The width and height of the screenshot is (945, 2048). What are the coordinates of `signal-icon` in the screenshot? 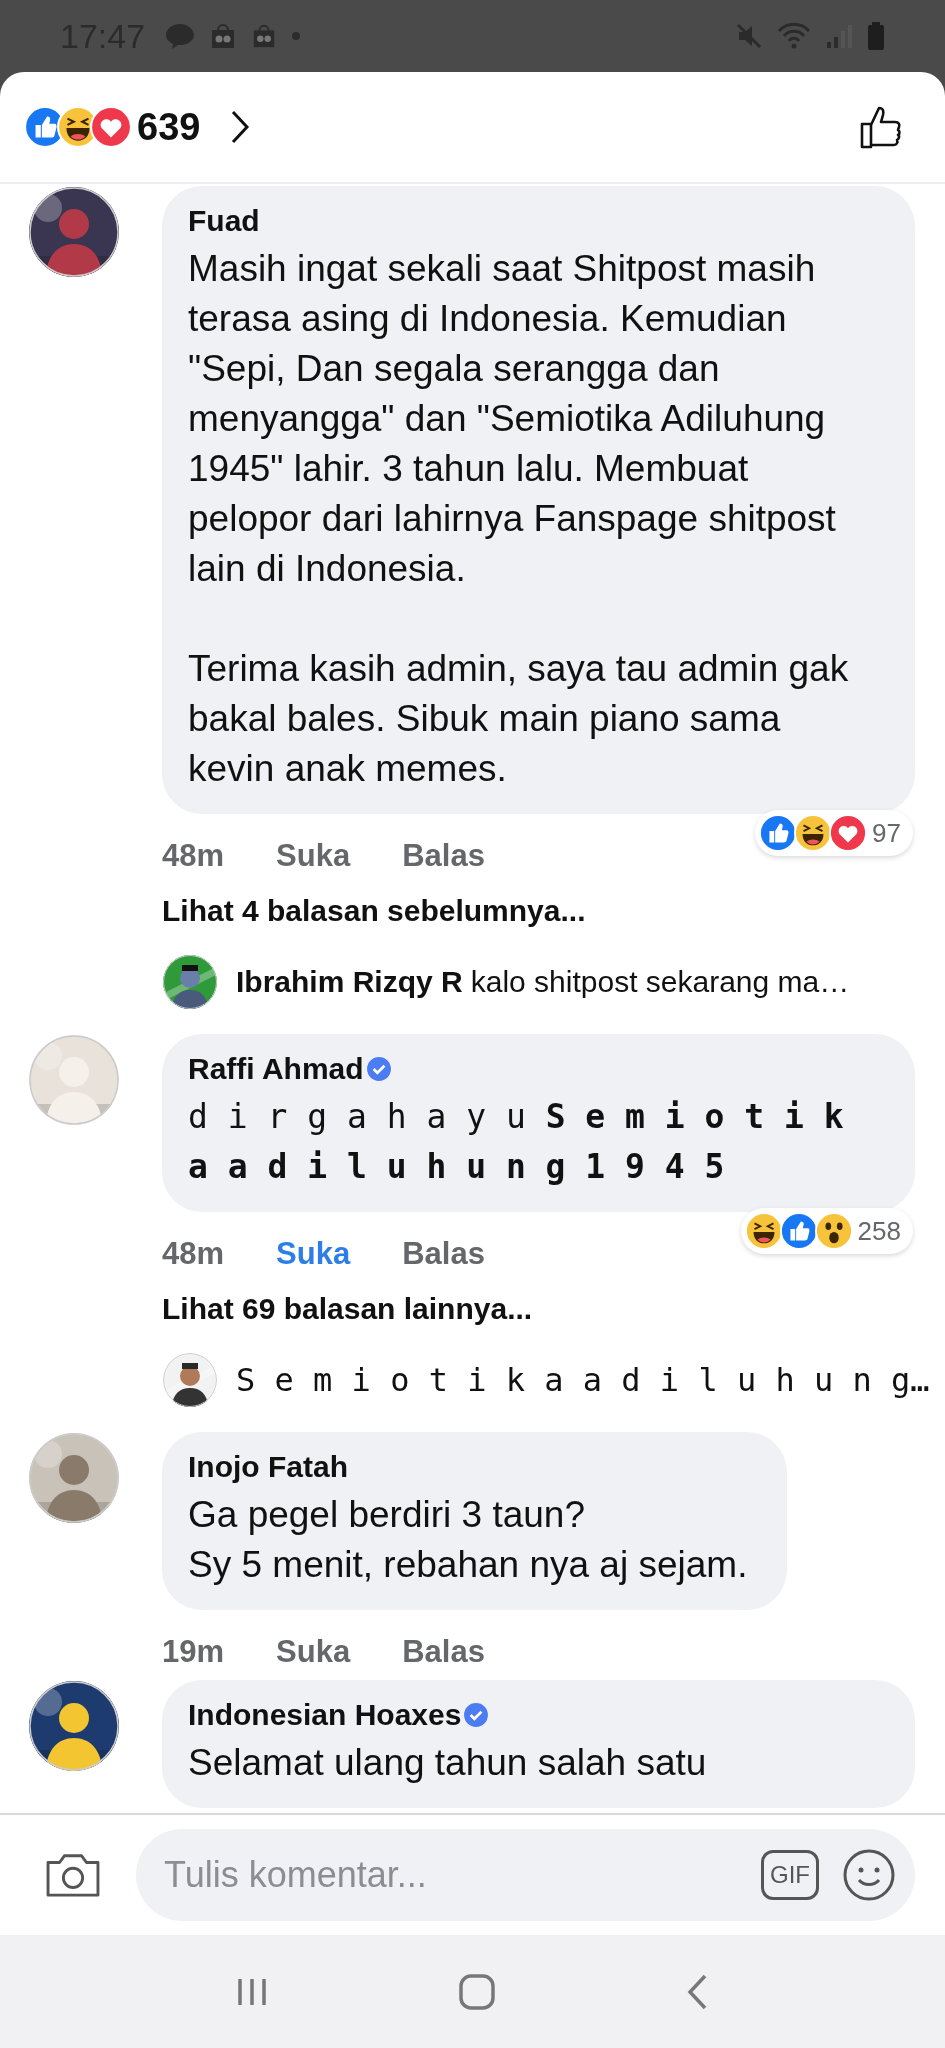 It's located at (839, 36).